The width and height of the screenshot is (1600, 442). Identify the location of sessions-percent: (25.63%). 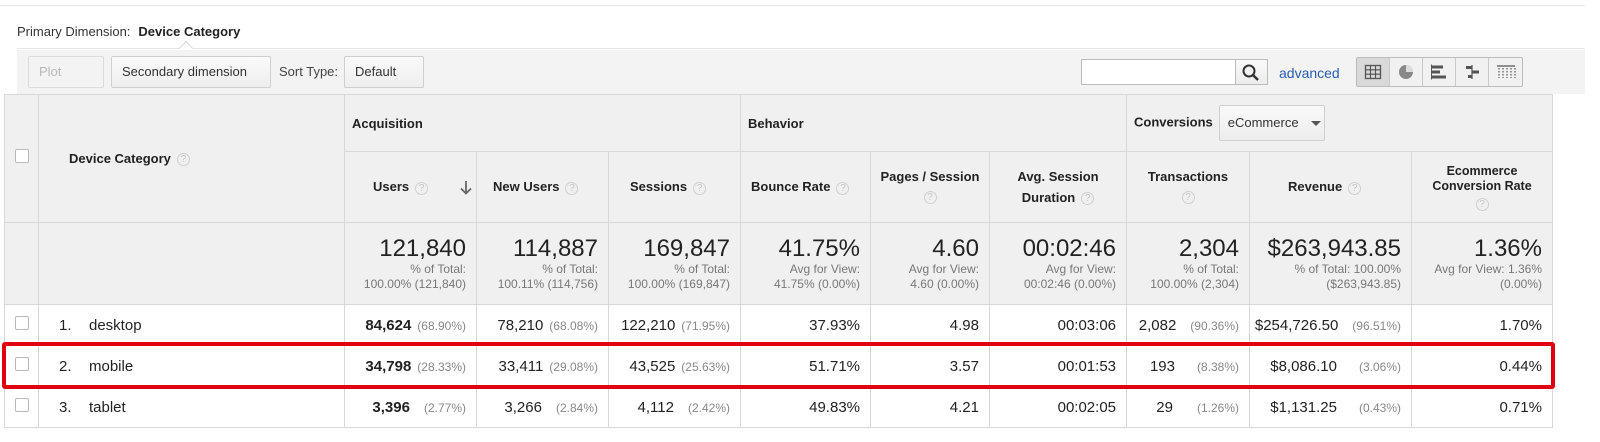
(705, 366).